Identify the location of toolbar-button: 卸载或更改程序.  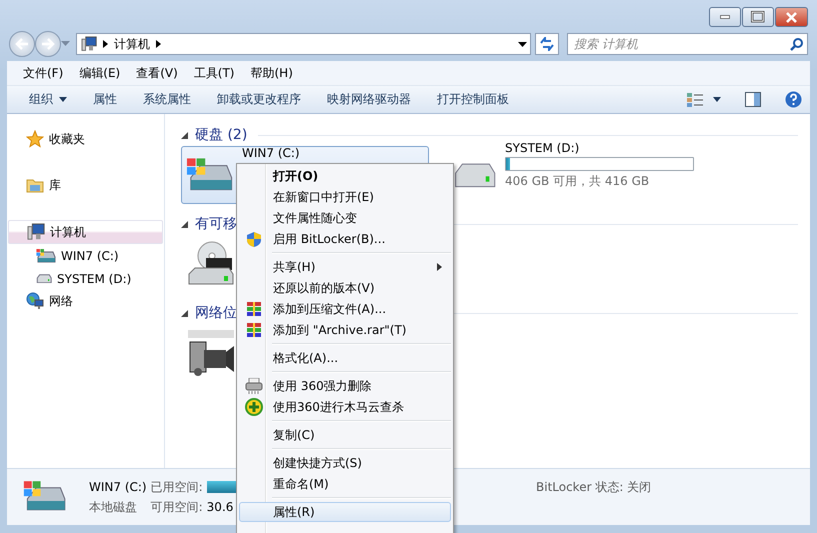
(259, 99).